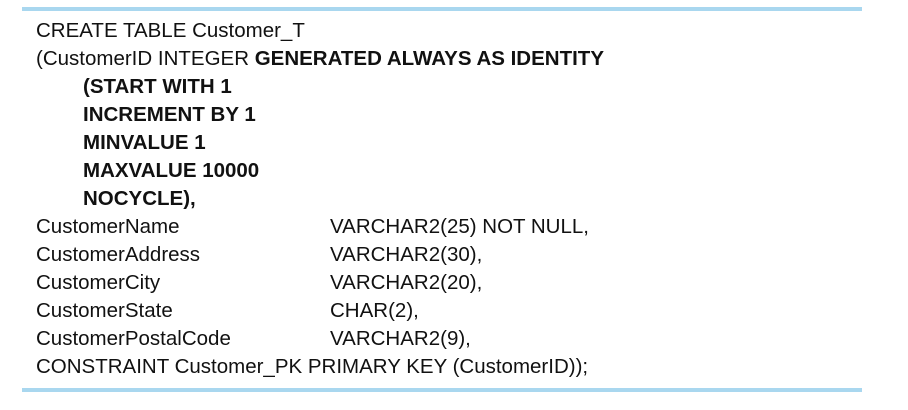 Image resolution: width=908 pixels, height=410 pixels. What do you see at coordinates (446, 311) in the screenshot?
I see `column-row: CustomerState CHAR(2),` at bounding box center [446, 311].